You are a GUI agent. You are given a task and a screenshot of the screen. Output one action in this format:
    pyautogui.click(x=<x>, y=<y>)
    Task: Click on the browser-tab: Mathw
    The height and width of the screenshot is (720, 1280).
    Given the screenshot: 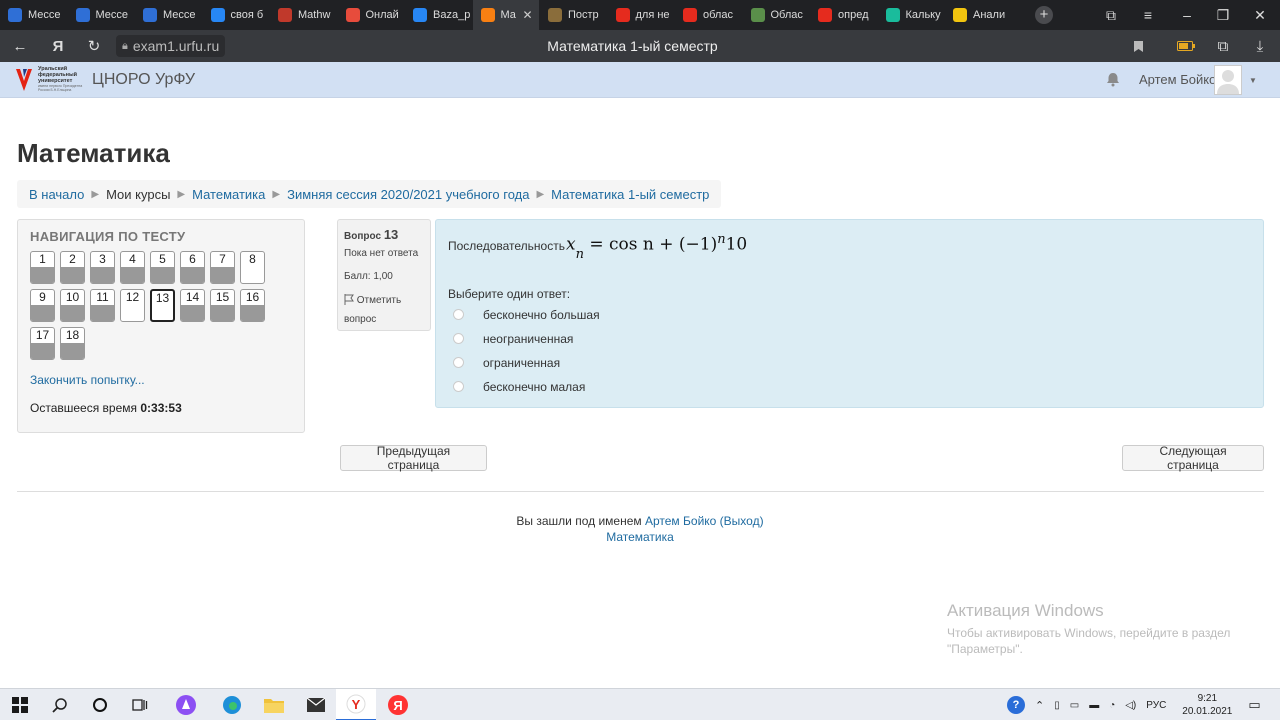 What is the action you would take?
    pyautogui.click(x=303, y=15)
    